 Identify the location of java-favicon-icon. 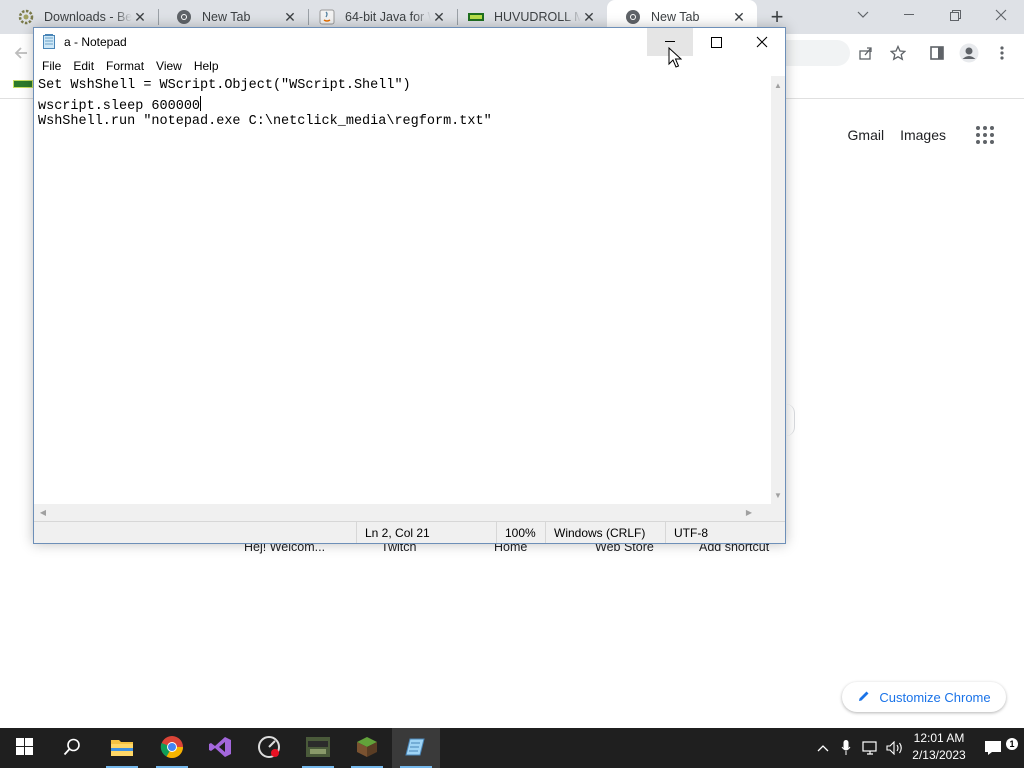
(327, 17).